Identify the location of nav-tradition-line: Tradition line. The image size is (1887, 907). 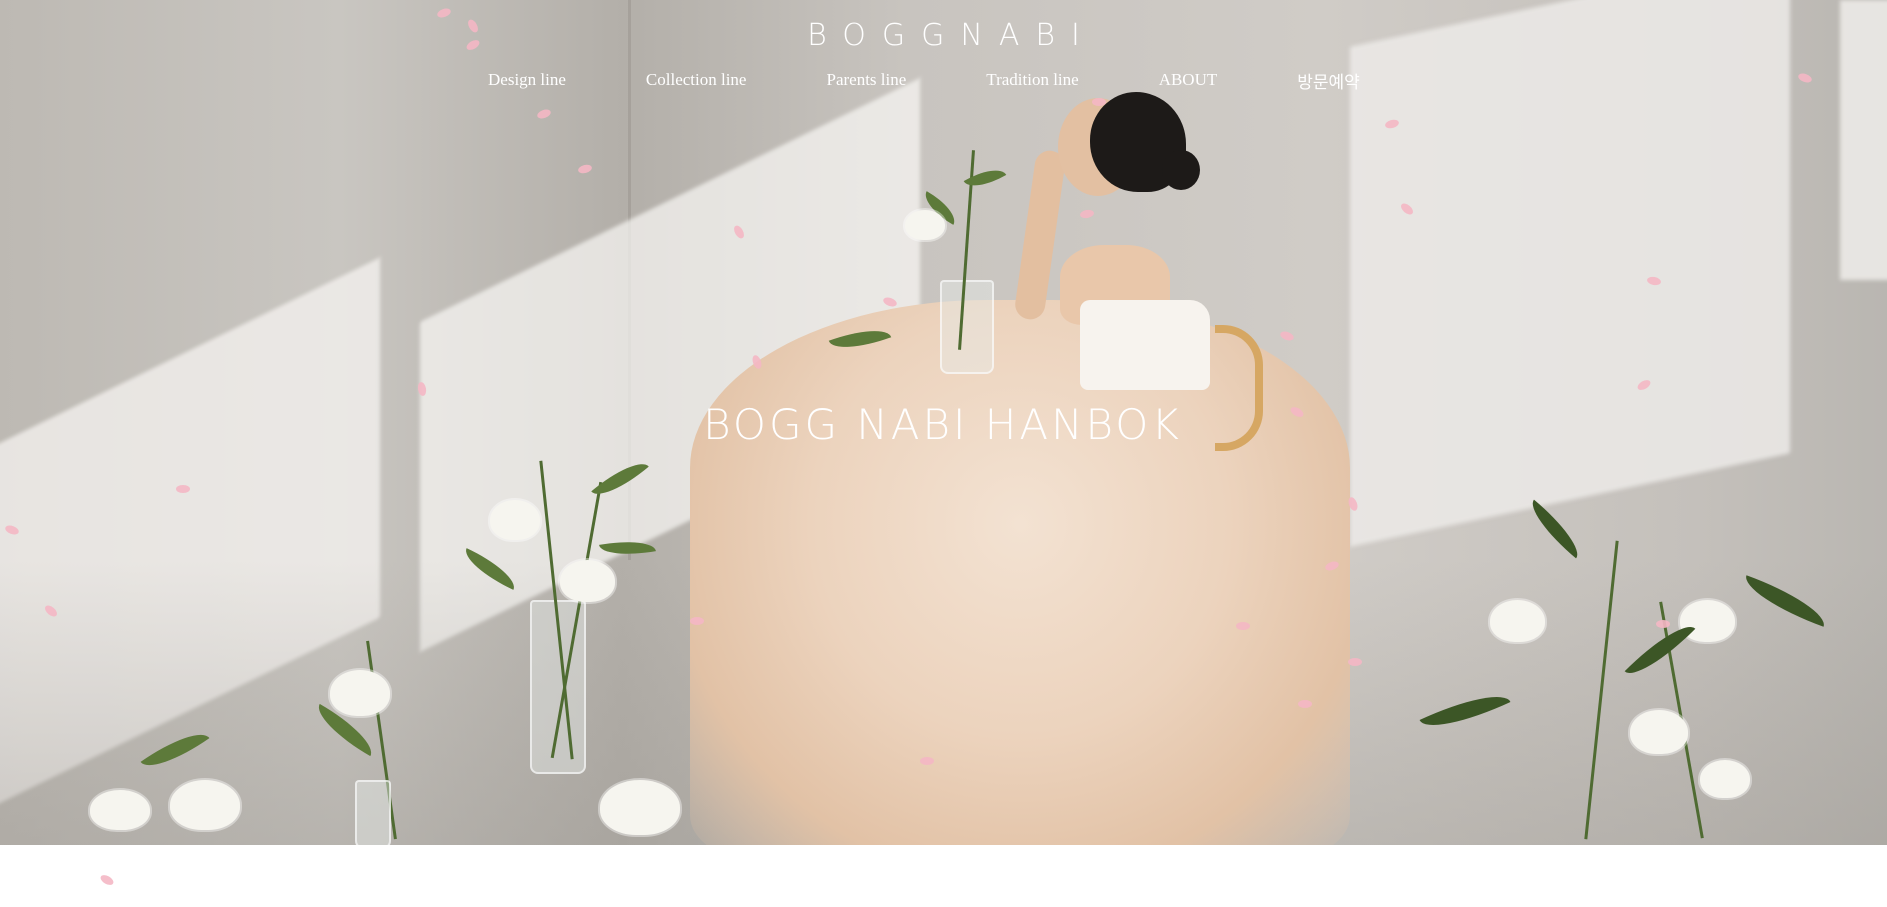
(1032, 80).